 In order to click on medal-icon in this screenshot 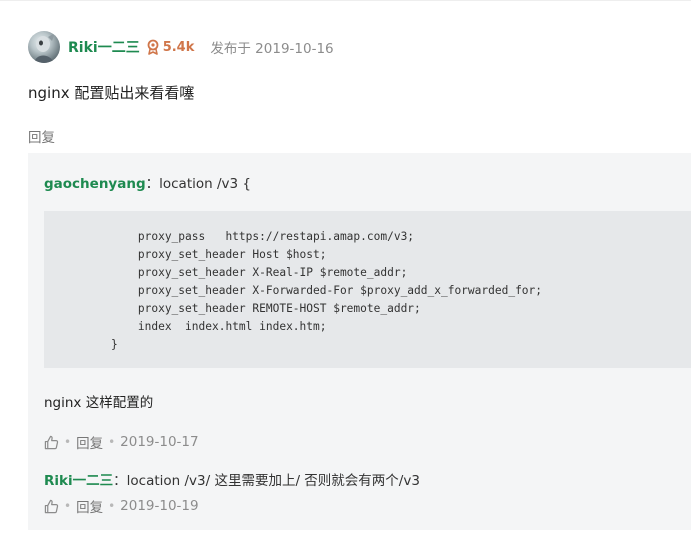, I will do `click(153, 47)`.